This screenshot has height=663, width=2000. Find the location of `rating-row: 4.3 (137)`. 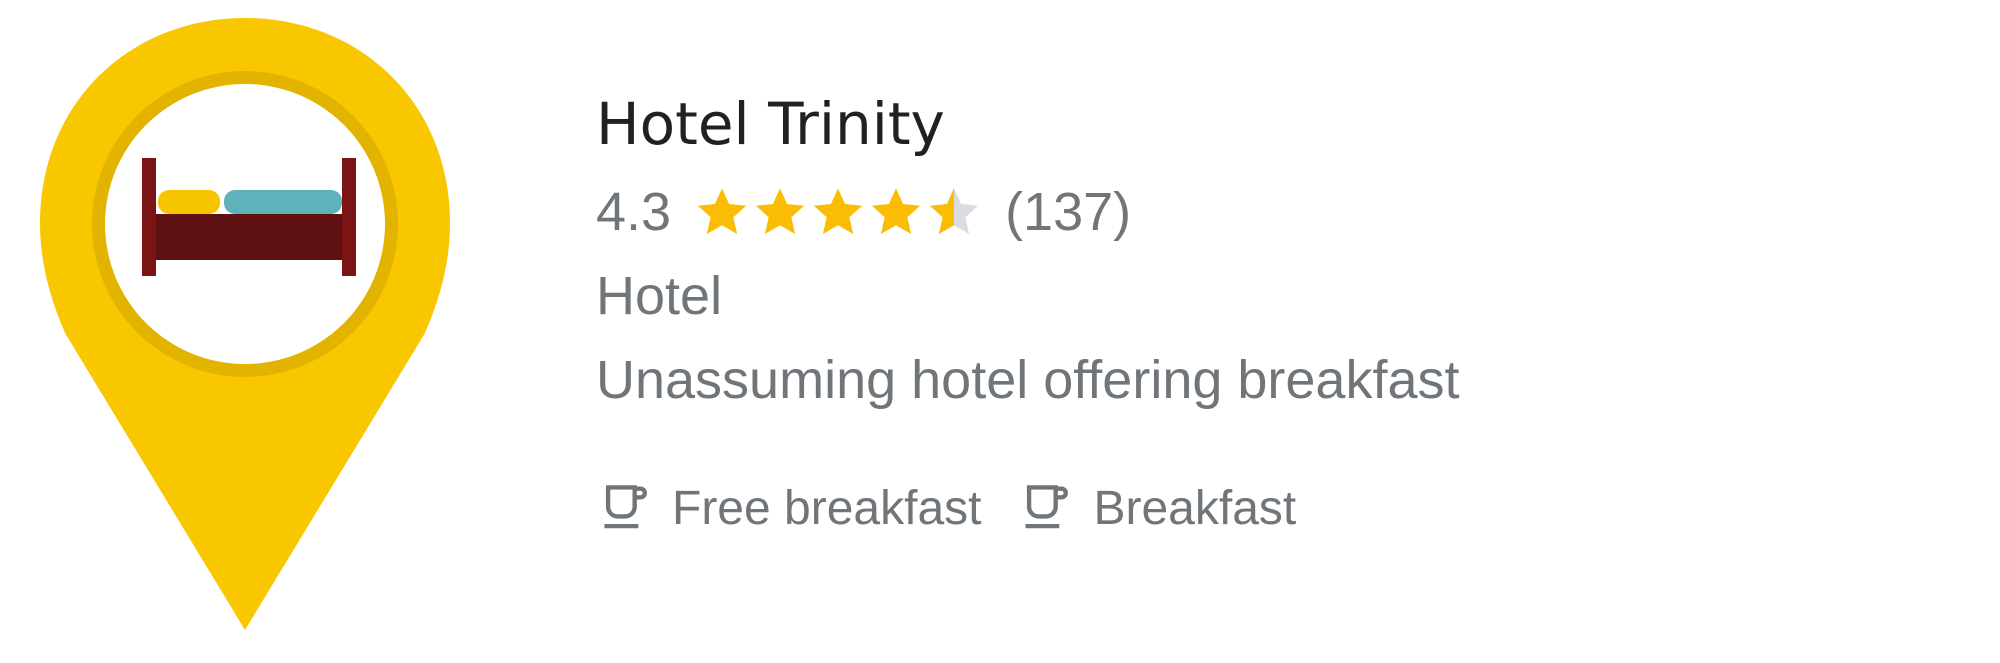

rating-row: 4.3 (137) is located at coordinates (1286, 212).